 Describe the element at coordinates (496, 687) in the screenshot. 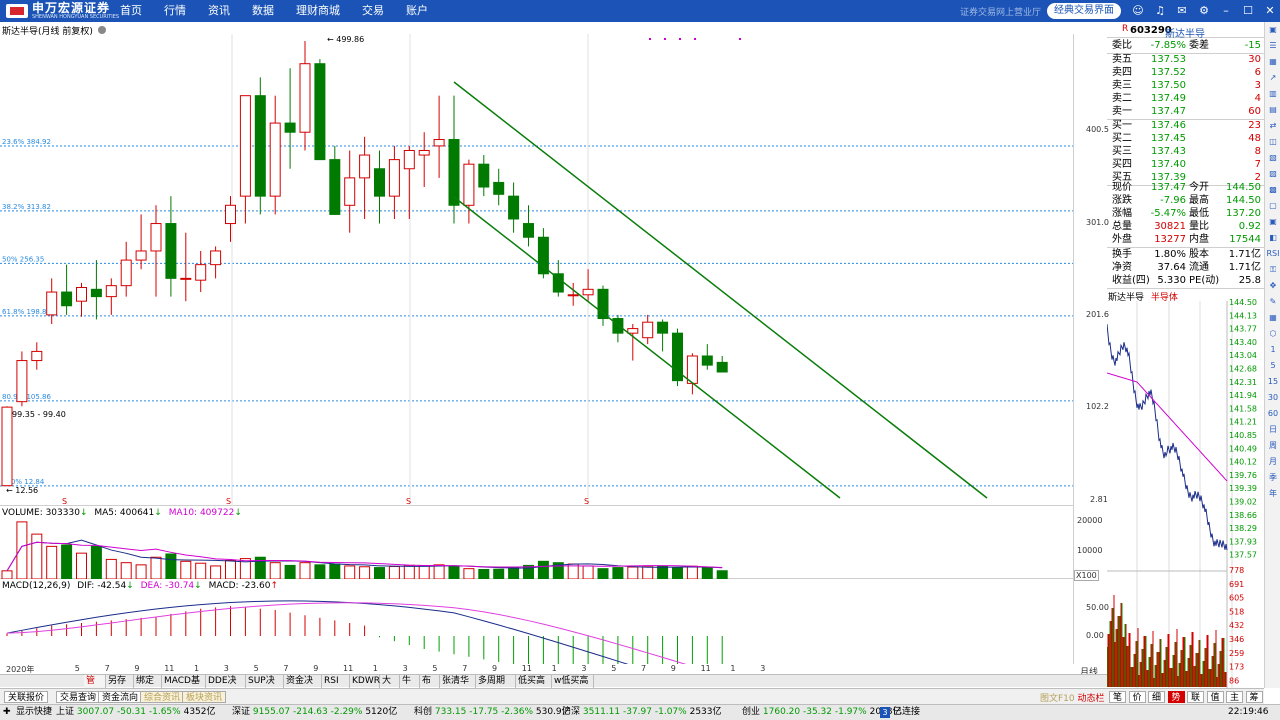

I see `indicator-tab: 多周期KD` at that location.